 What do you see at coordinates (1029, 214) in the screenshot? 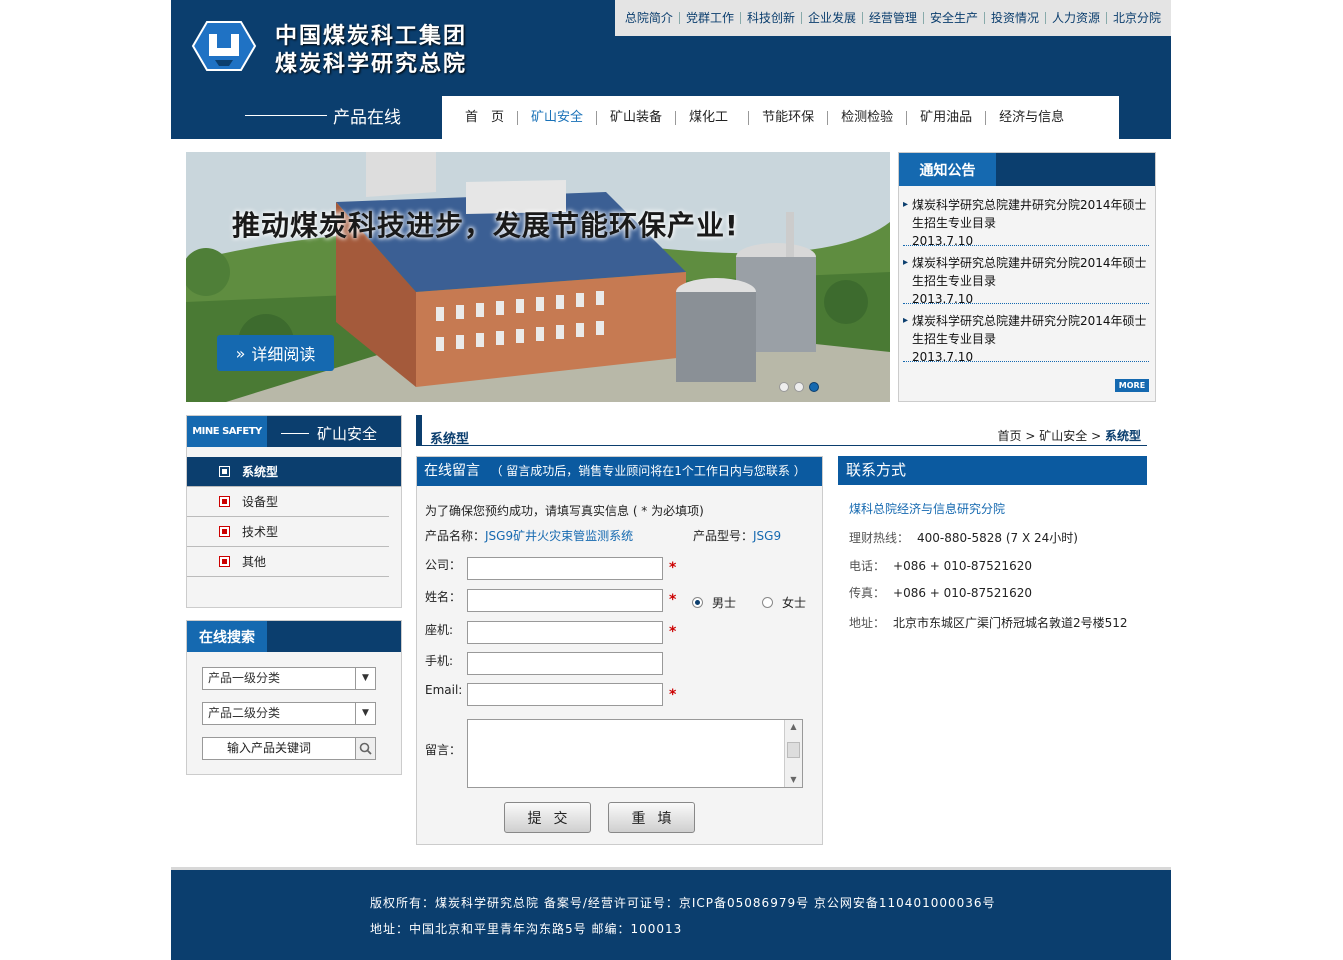
I see `notice-item-text: 煤炭科学研究总院建井研究分院2014年硕士生招生专业目录` at bounding box center [1029, 214].